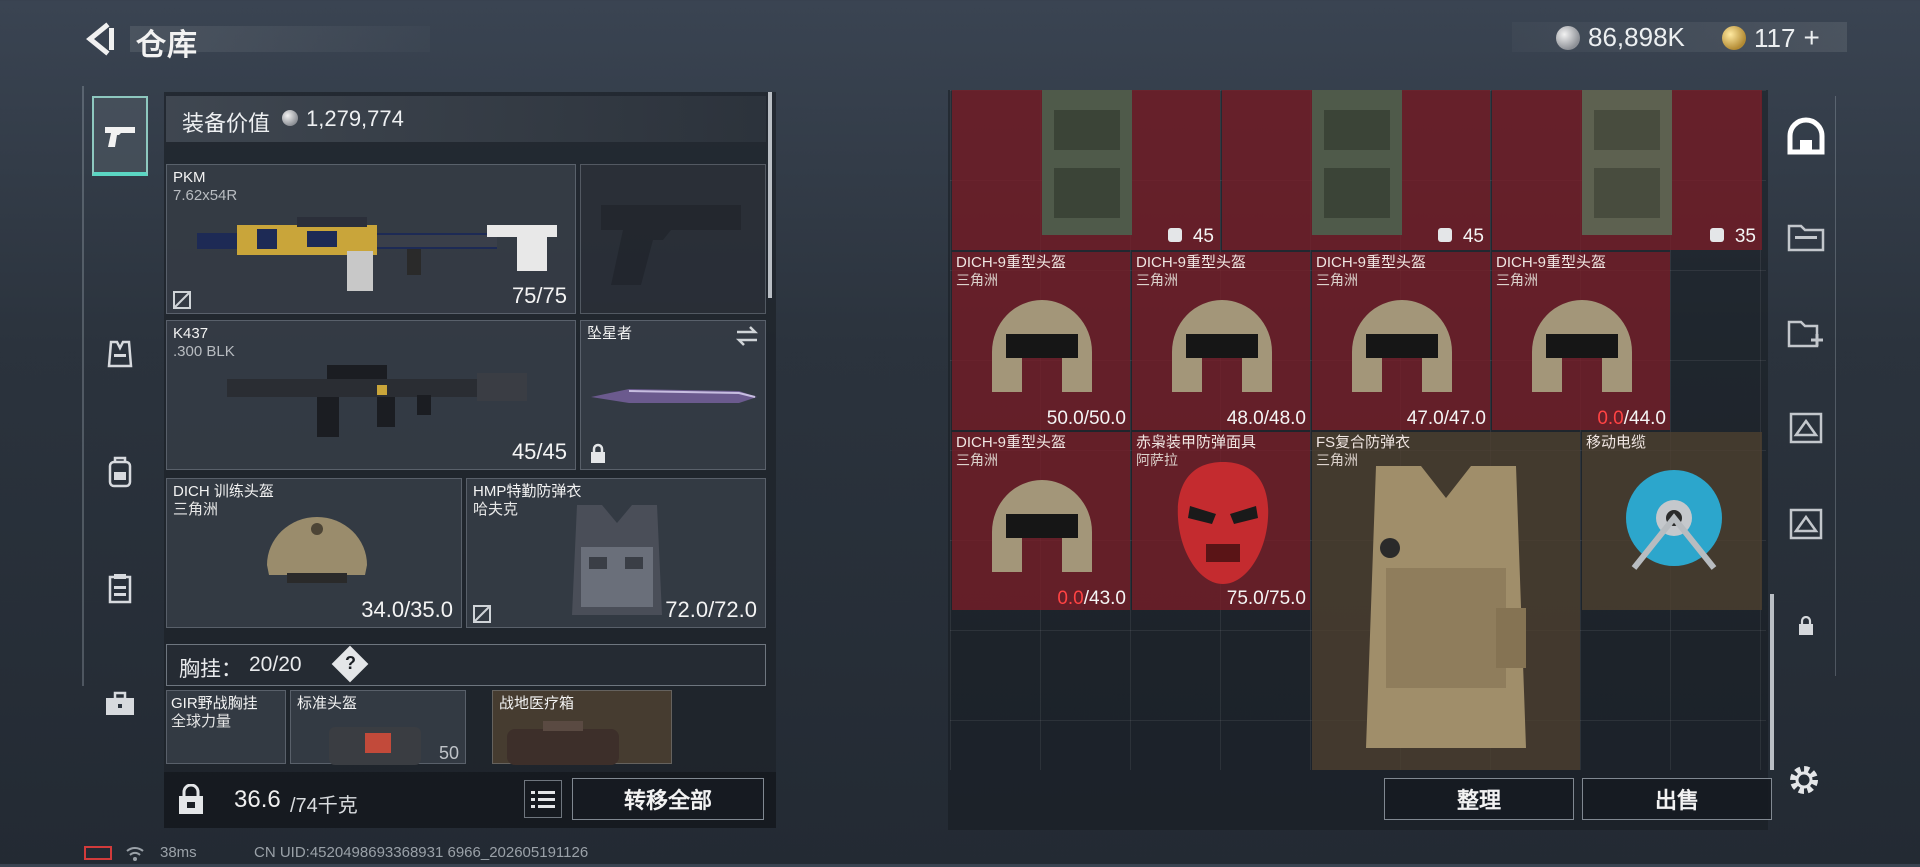 The height and width of the screenshot is (867, 1920). I want to click on list-view-button, so click(543, 799).